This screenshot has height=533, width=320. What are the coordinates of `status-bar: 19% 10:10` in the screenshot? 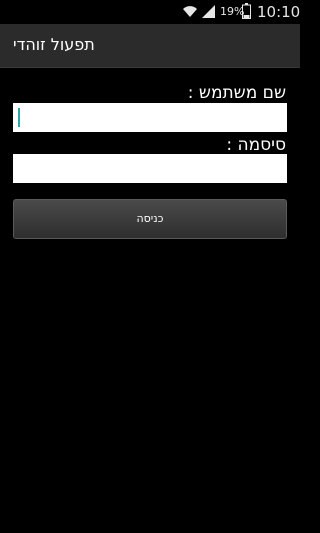 It's located at (150, 12).